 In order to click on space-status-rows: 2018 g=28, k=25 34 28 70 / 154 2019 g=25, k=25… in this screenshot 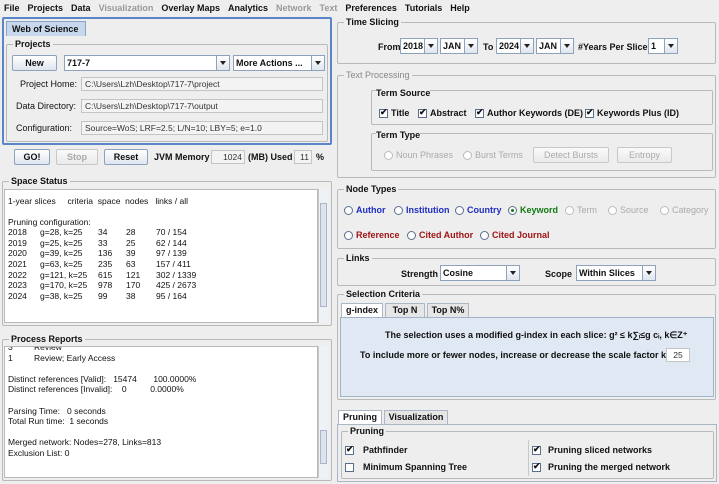, I will do `click(161, 264)`.